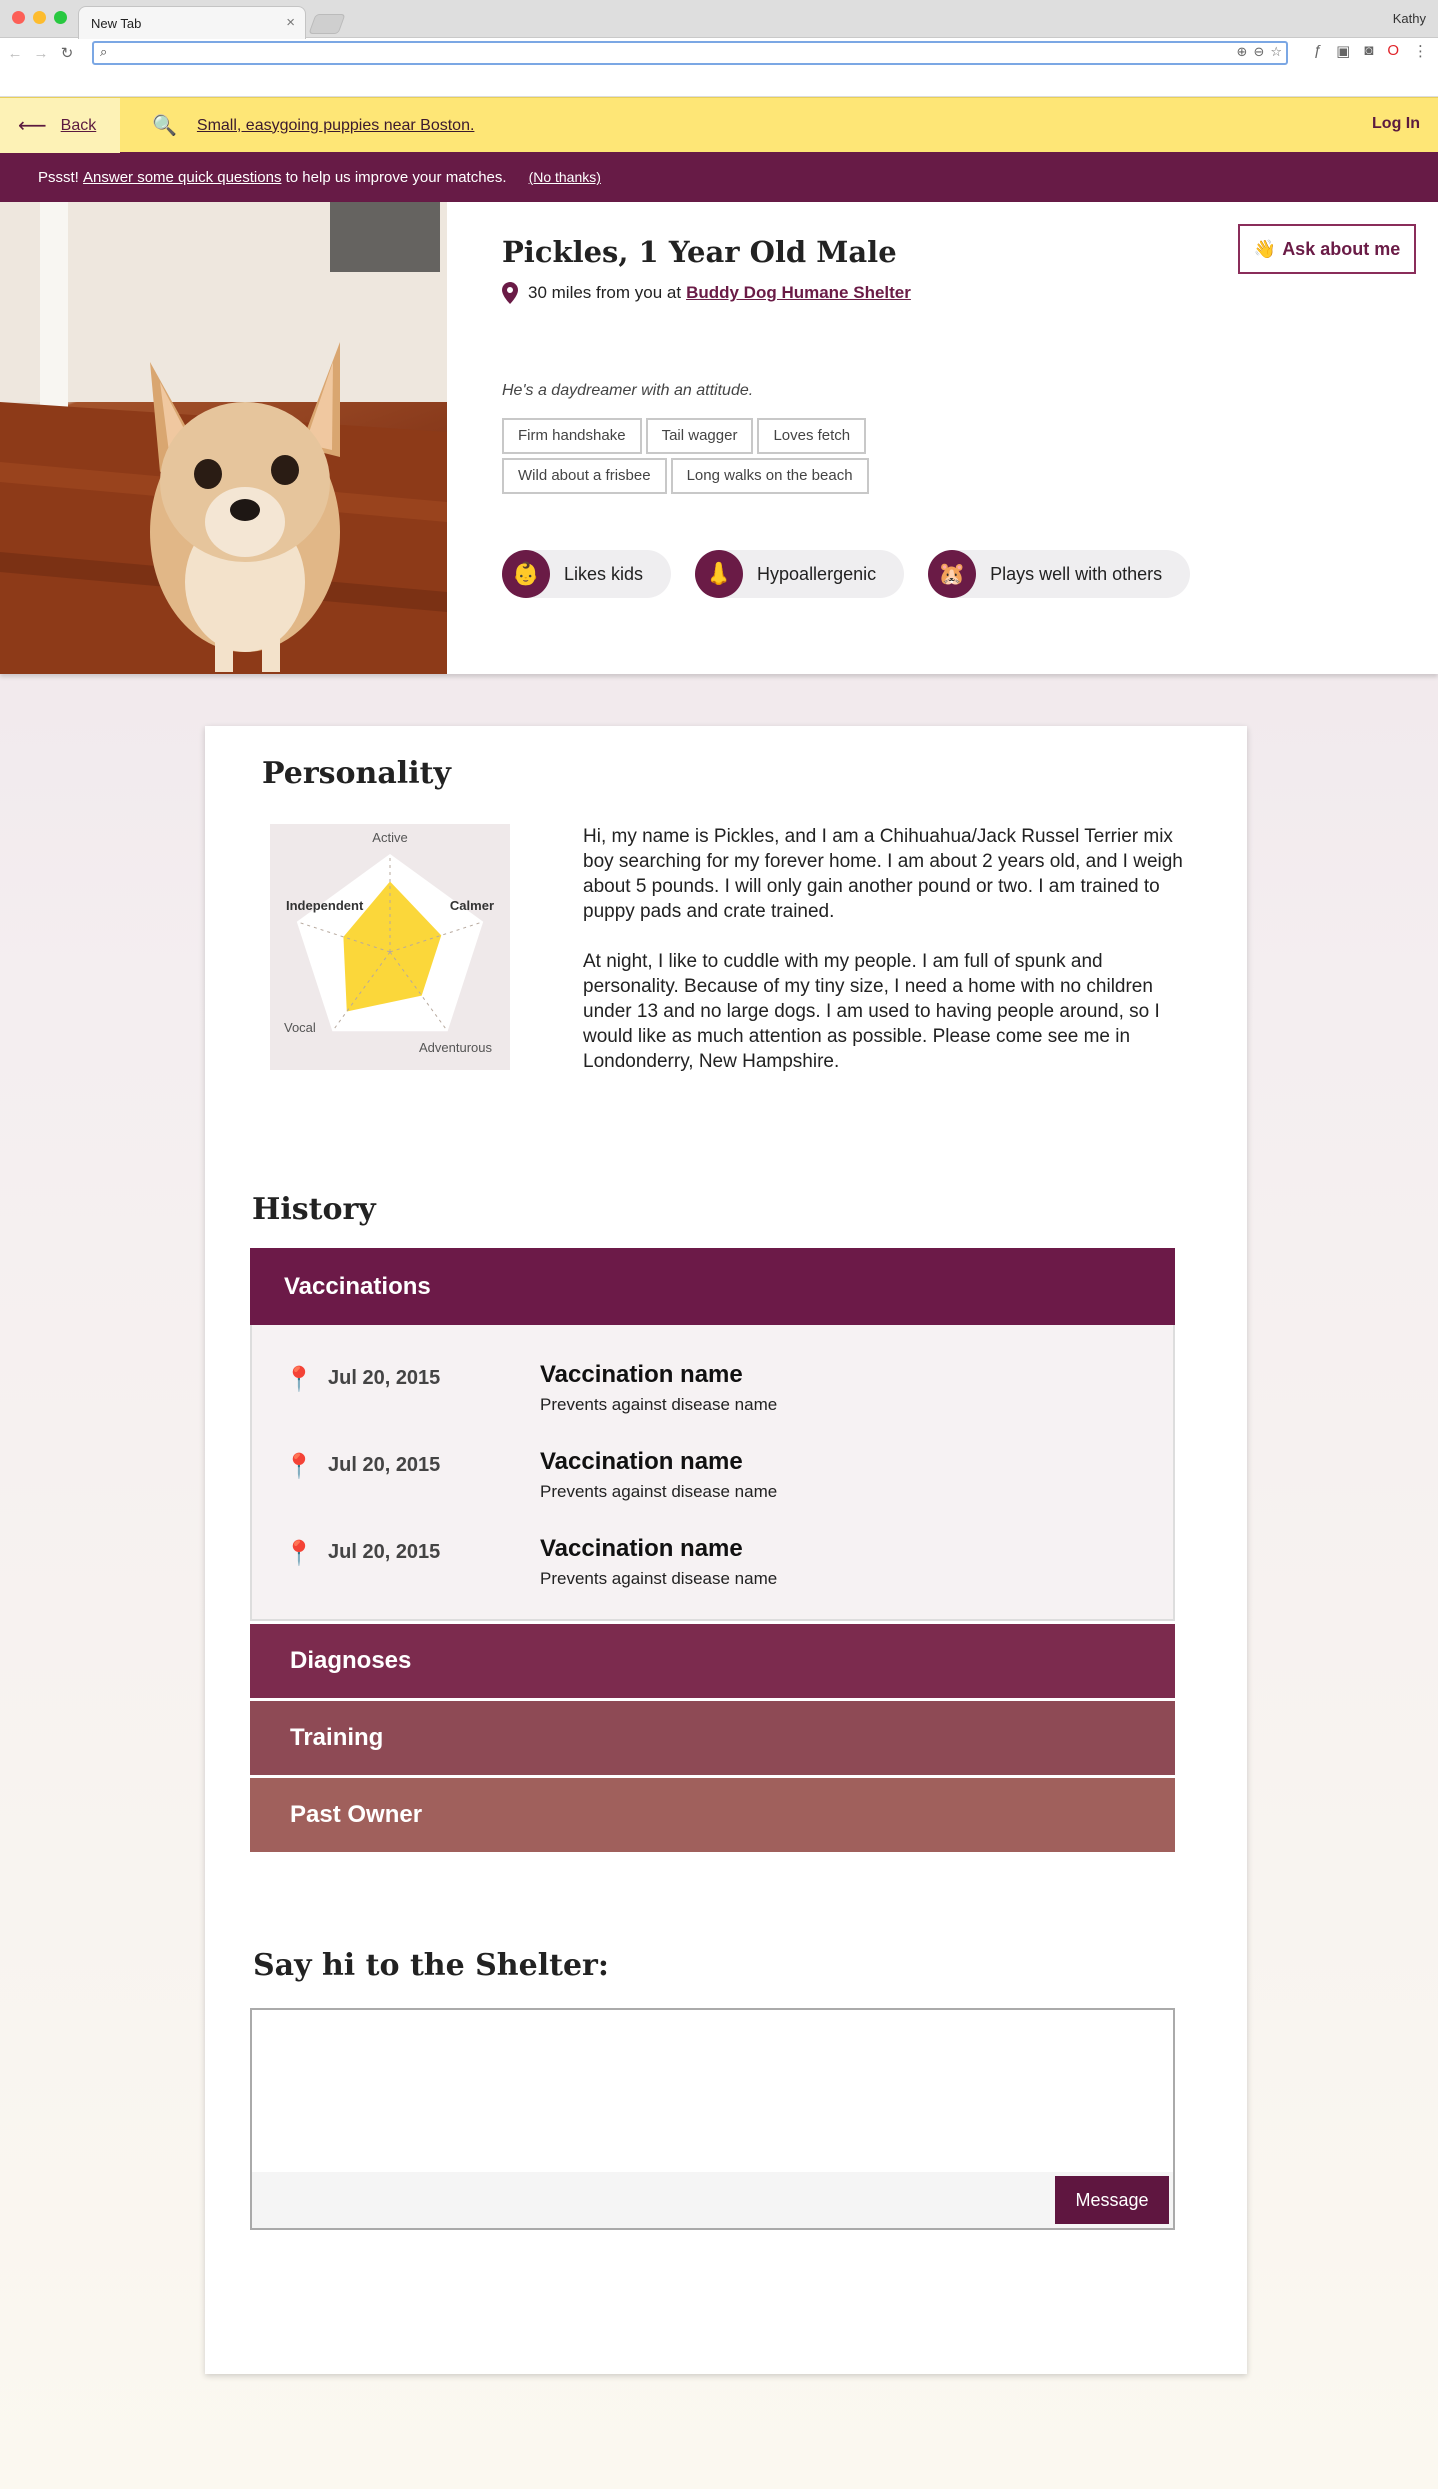 This screenshot has height=2489, width=1438. What do you see at coordinates (18, 17) in the screenshot?
I see `close-window-button` at bounding box center [18, 17].